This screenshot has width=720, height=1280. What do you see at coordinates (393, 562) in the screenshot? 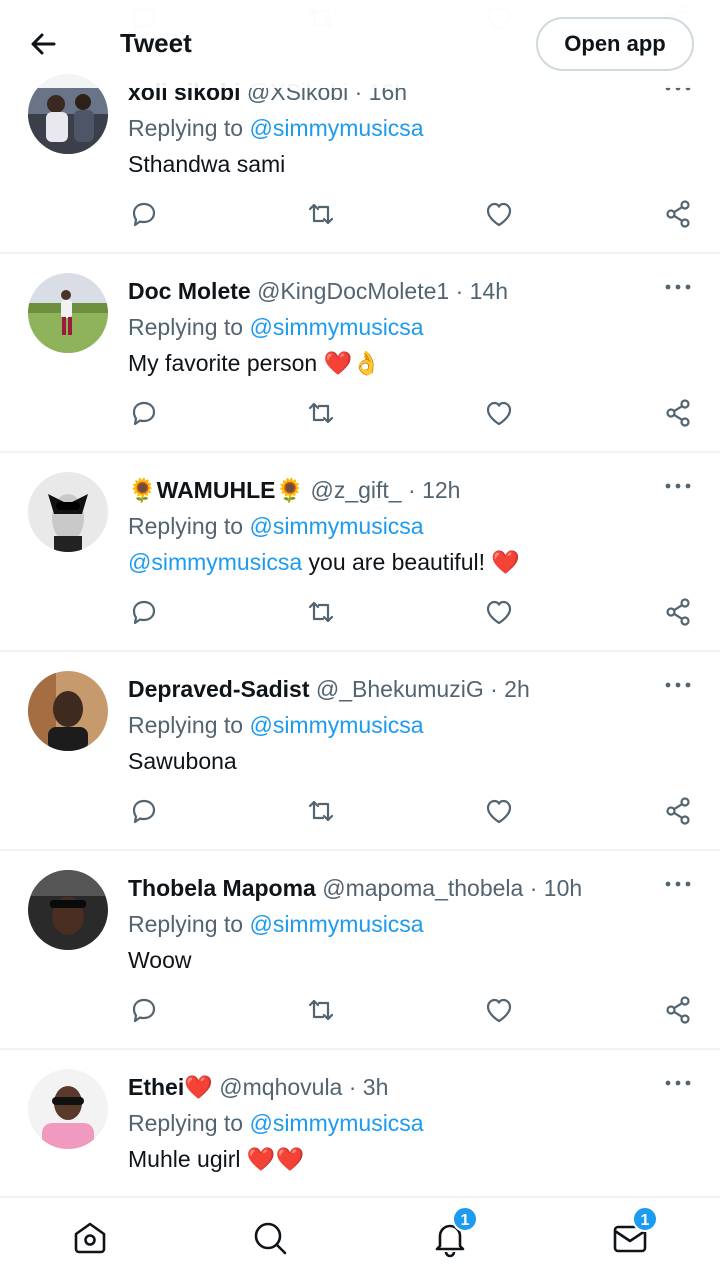
I see `tweet-text-body: you are beautiful!` at bounding box center [393, 562].